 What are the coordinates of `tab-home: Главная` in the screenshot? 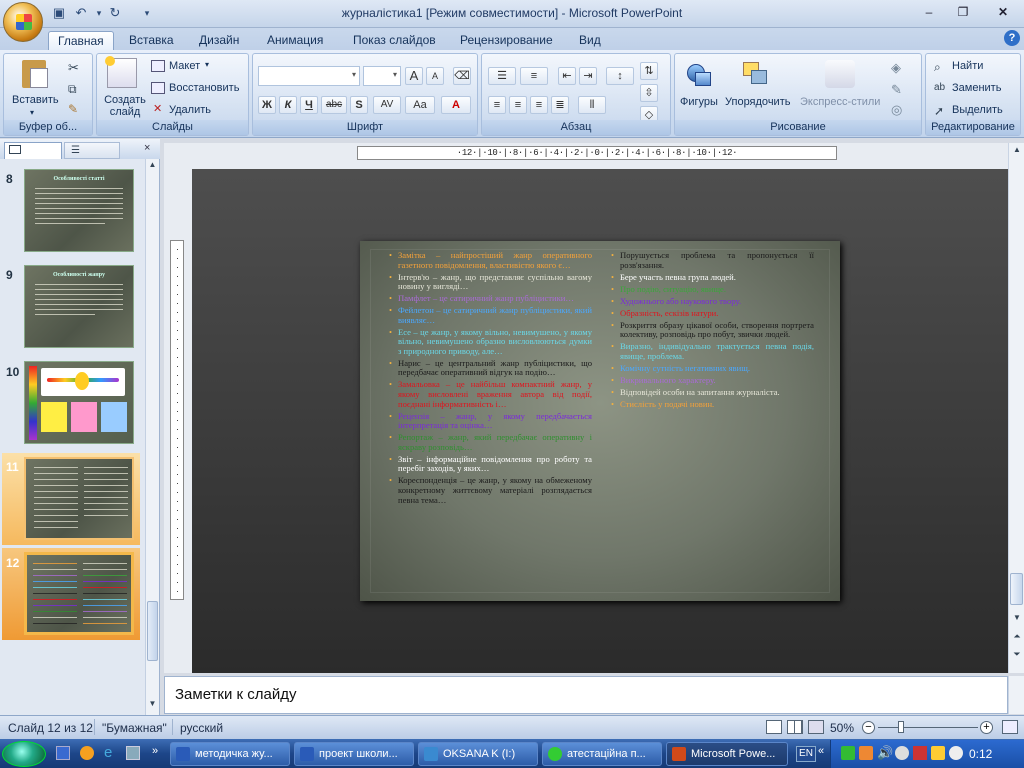 It's located at (81, 40).